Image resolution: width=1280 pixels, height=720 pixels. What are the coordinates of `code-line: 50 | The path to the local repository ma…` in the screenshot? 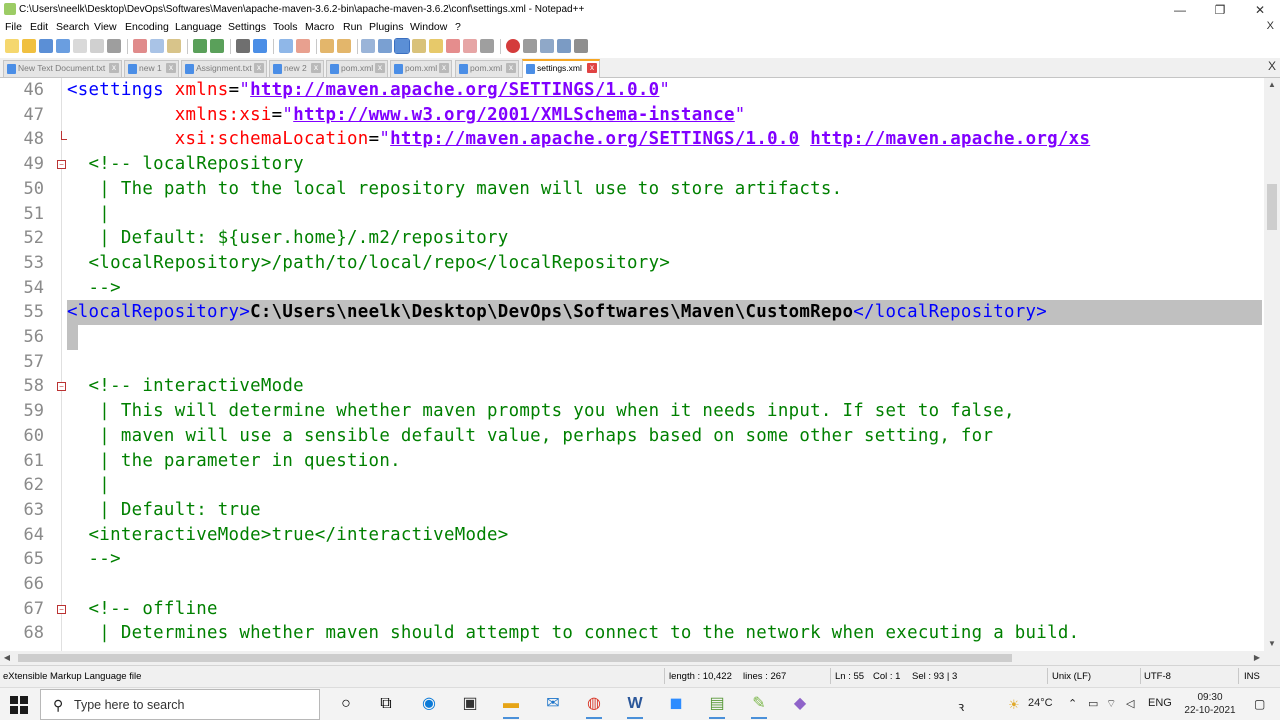 It's located at (632, 189).